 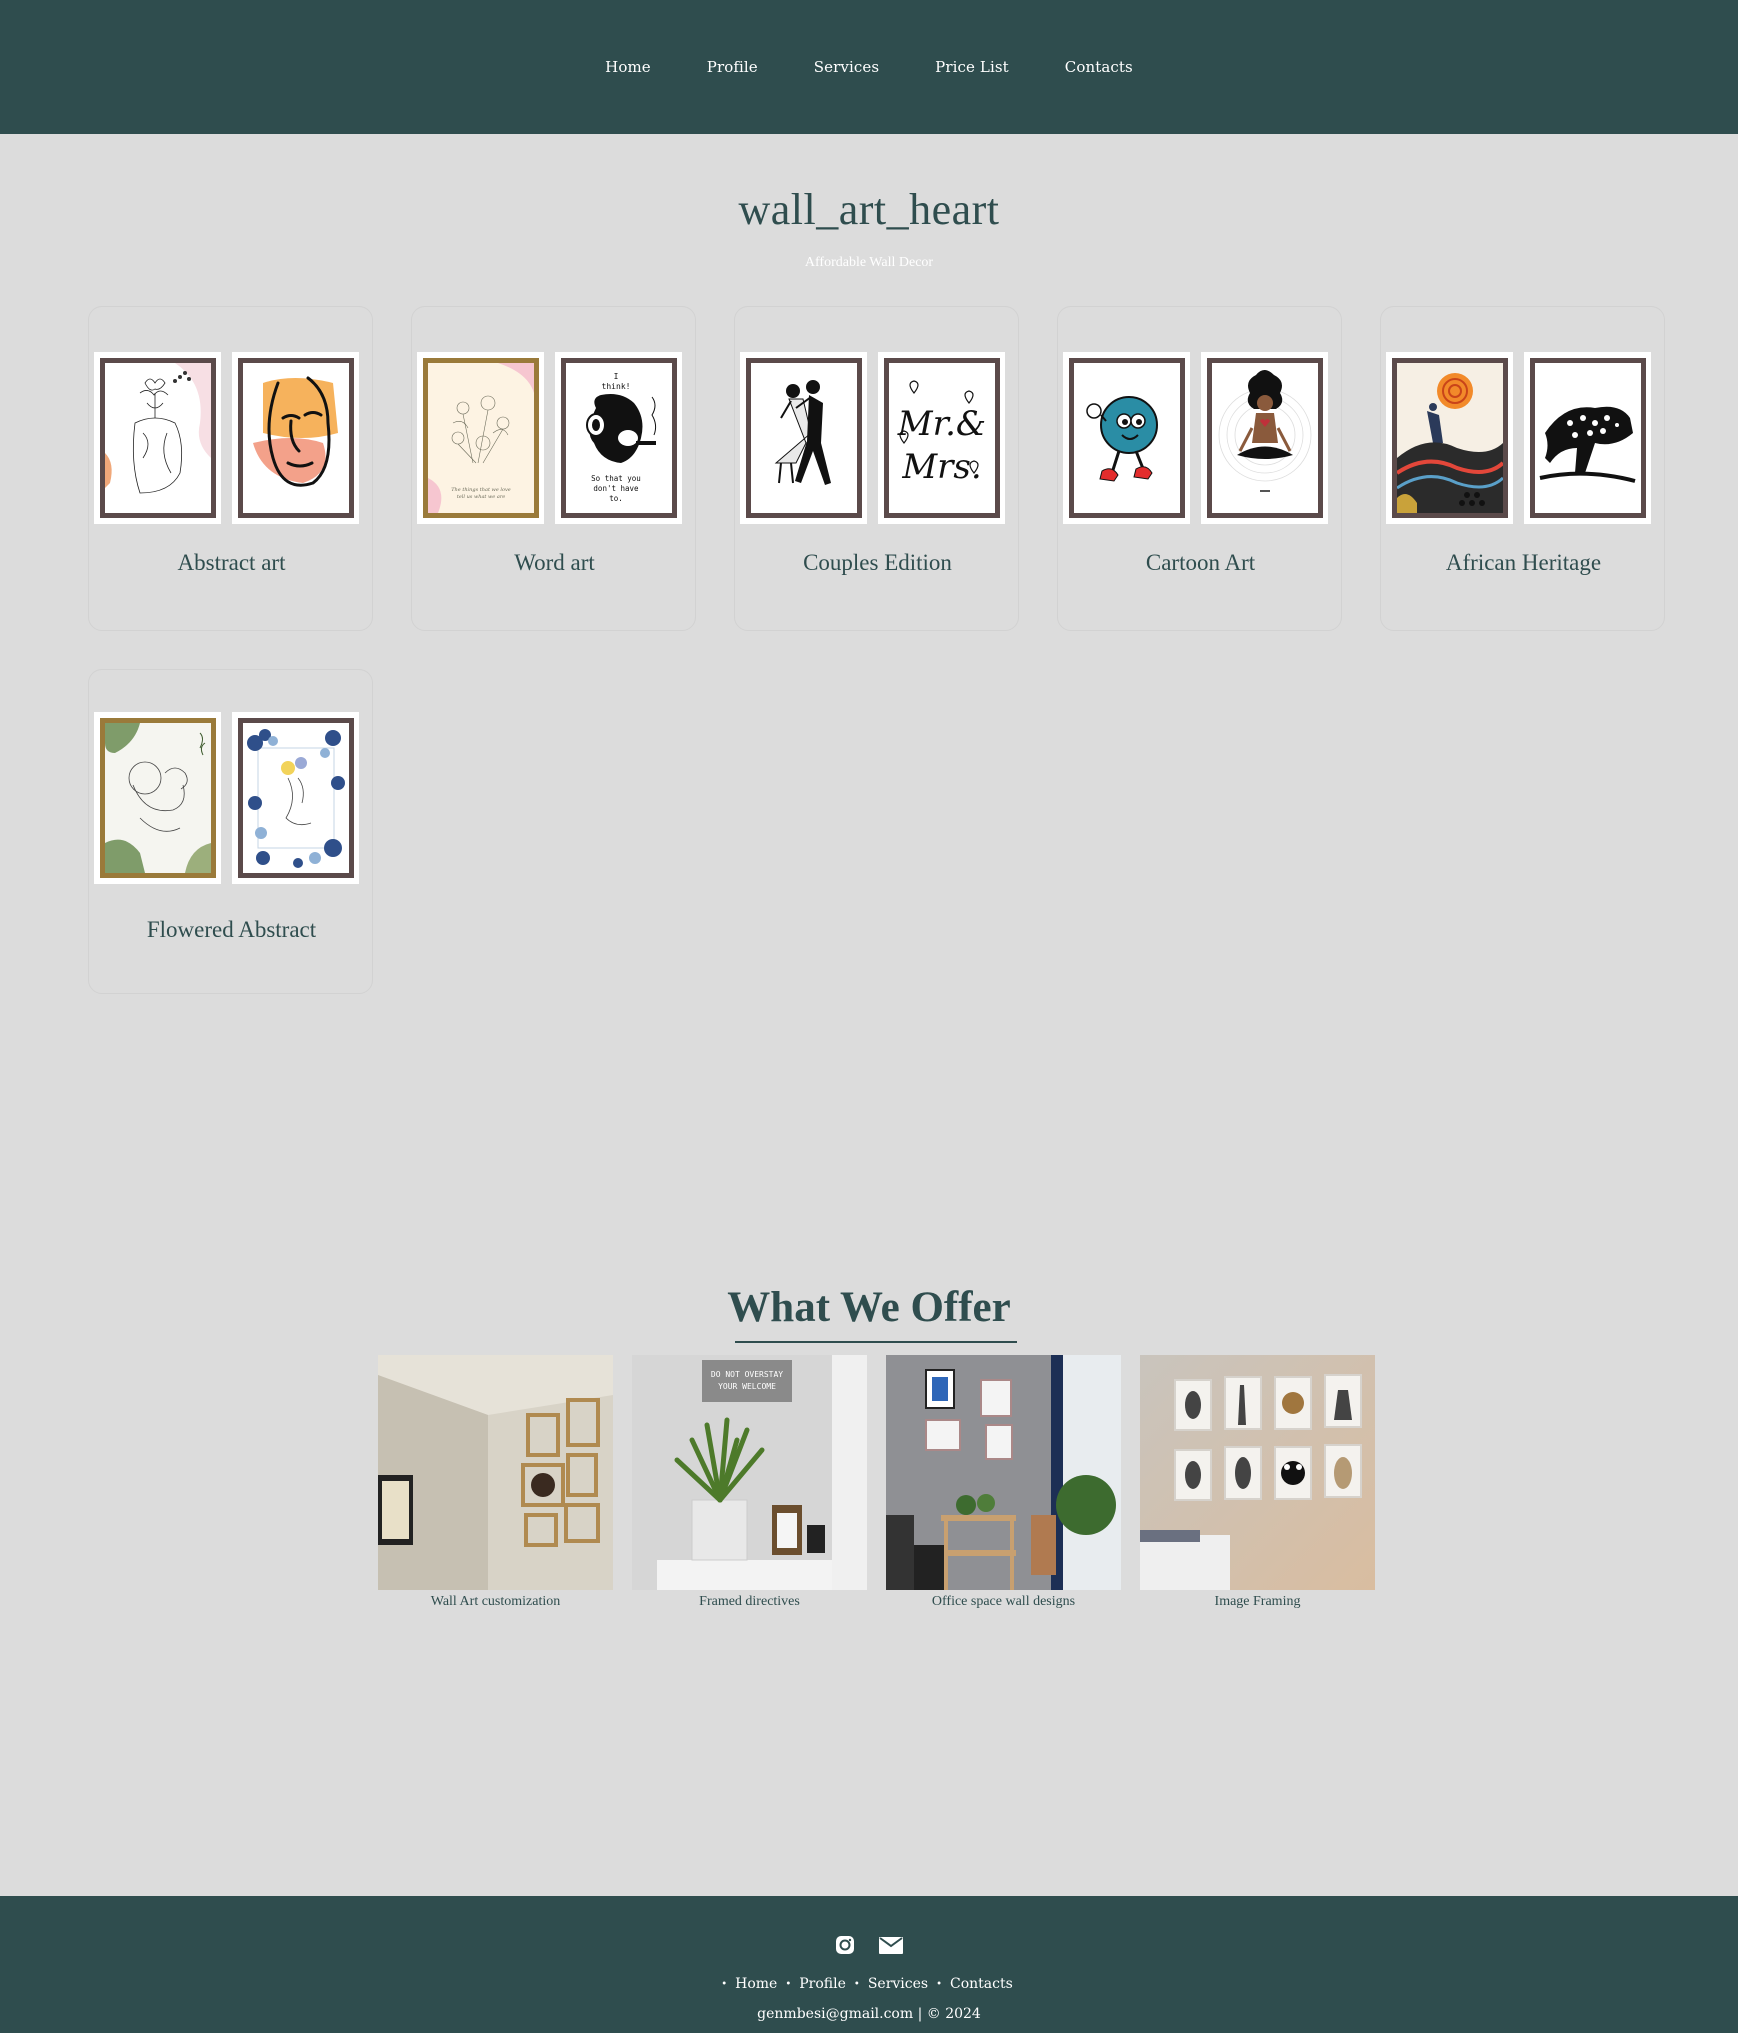 I want to click on mr-and-mrs-artwork: Mr.& Mrs., so click(x=941, y=438).